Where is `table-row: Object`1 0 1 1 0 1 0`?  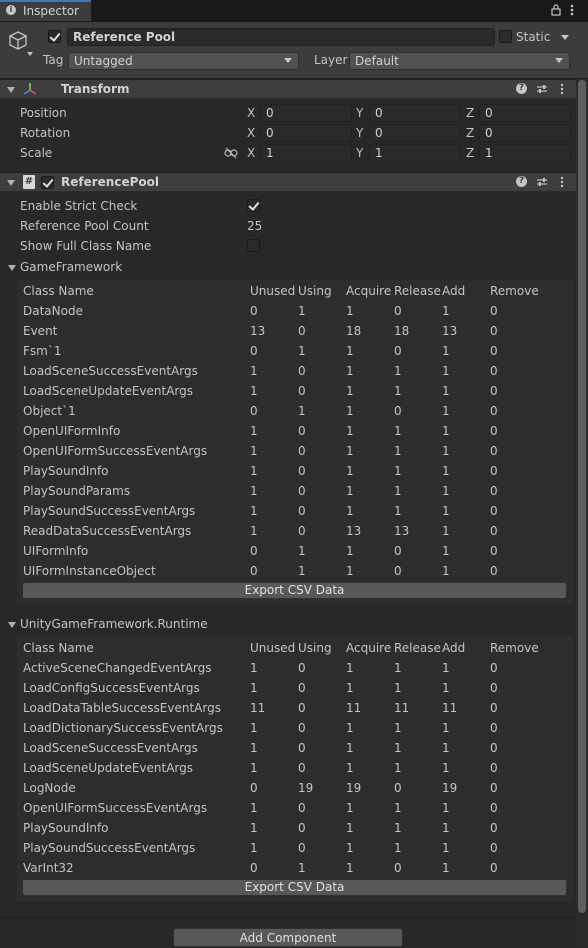
table-row: Object`1 0 1 1 0 1 0 is located at coordinates (295, 409).